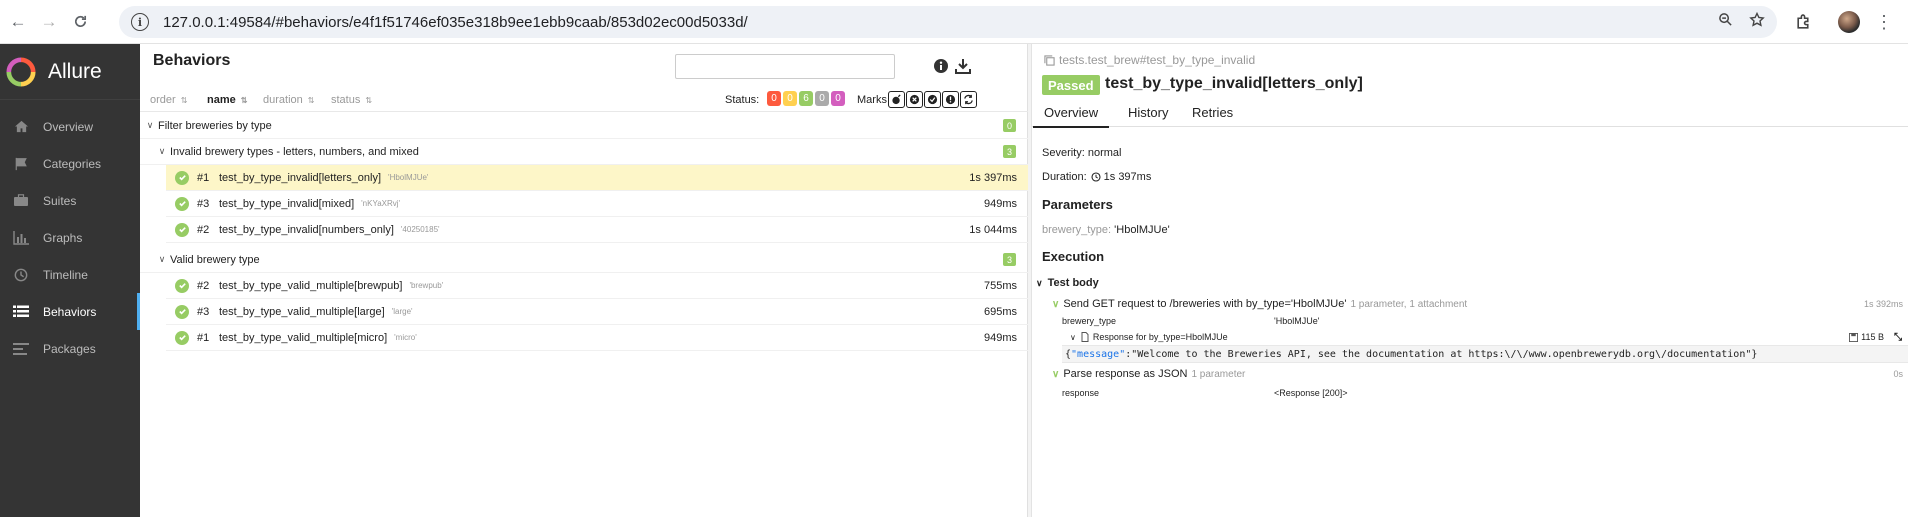 The width and height of the screenshot is (1908, 517). What do you see at coordinates (1149, 60) in the screenshot?
I see `breadcrumb: tests.test_brew#test_by_type_invalid` at bounding box center [1149, 60].